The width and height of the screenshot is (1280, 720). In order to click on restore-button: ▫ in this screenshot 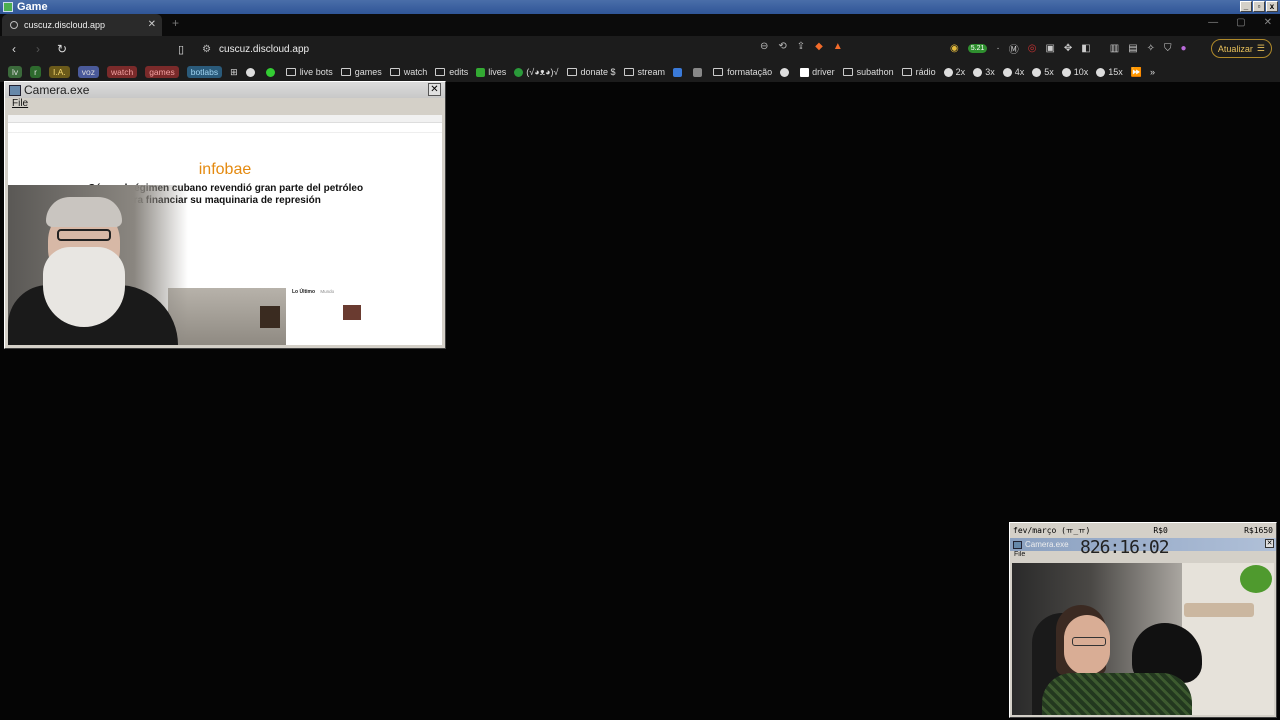, I will do `click(1259, 6)`.